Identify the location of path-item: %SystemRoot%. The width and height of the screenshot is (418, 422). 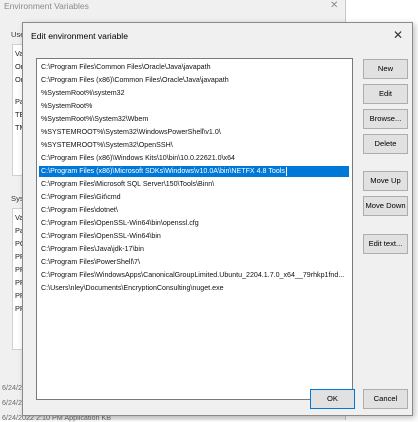
(65, 106).